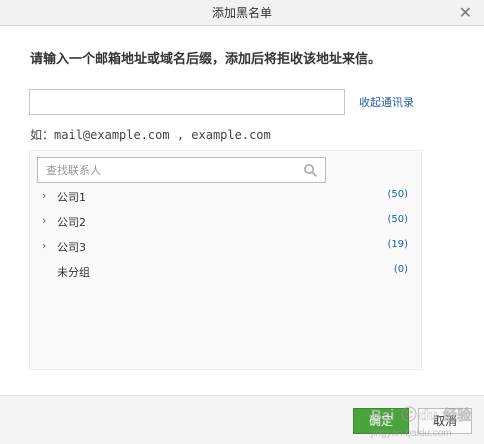 This screenshot has height=444, width=484. What do you see at coordinates (457, 415) in the screenshot?
I see `svg-text: 经验` at bounding box center [457, 415].